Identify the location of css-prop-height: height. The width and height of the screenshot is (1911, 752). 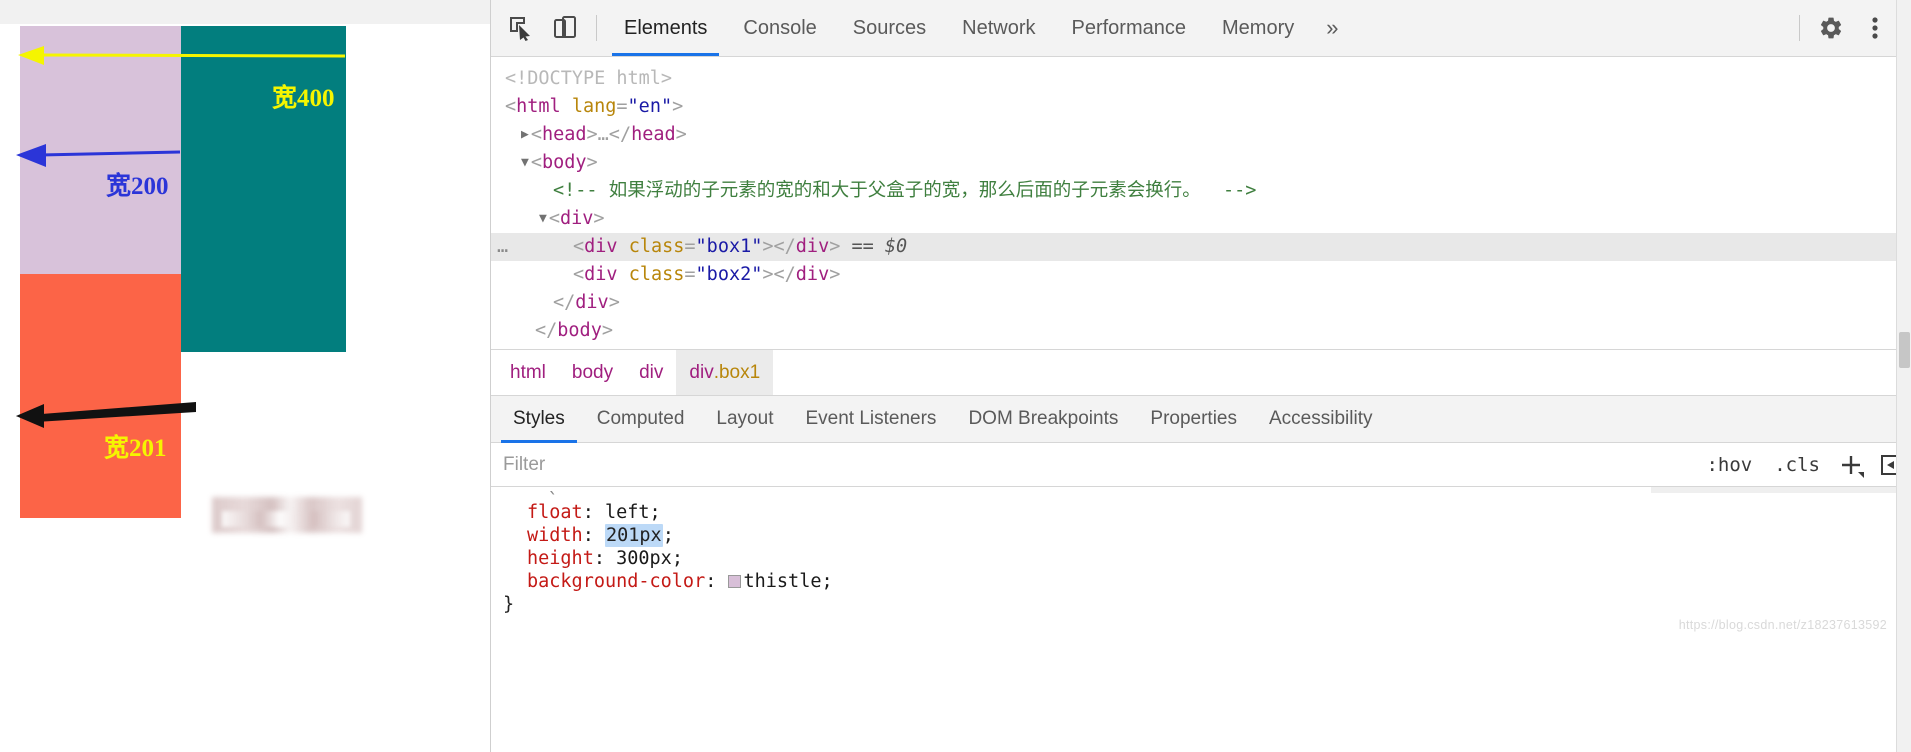
(560, 558).